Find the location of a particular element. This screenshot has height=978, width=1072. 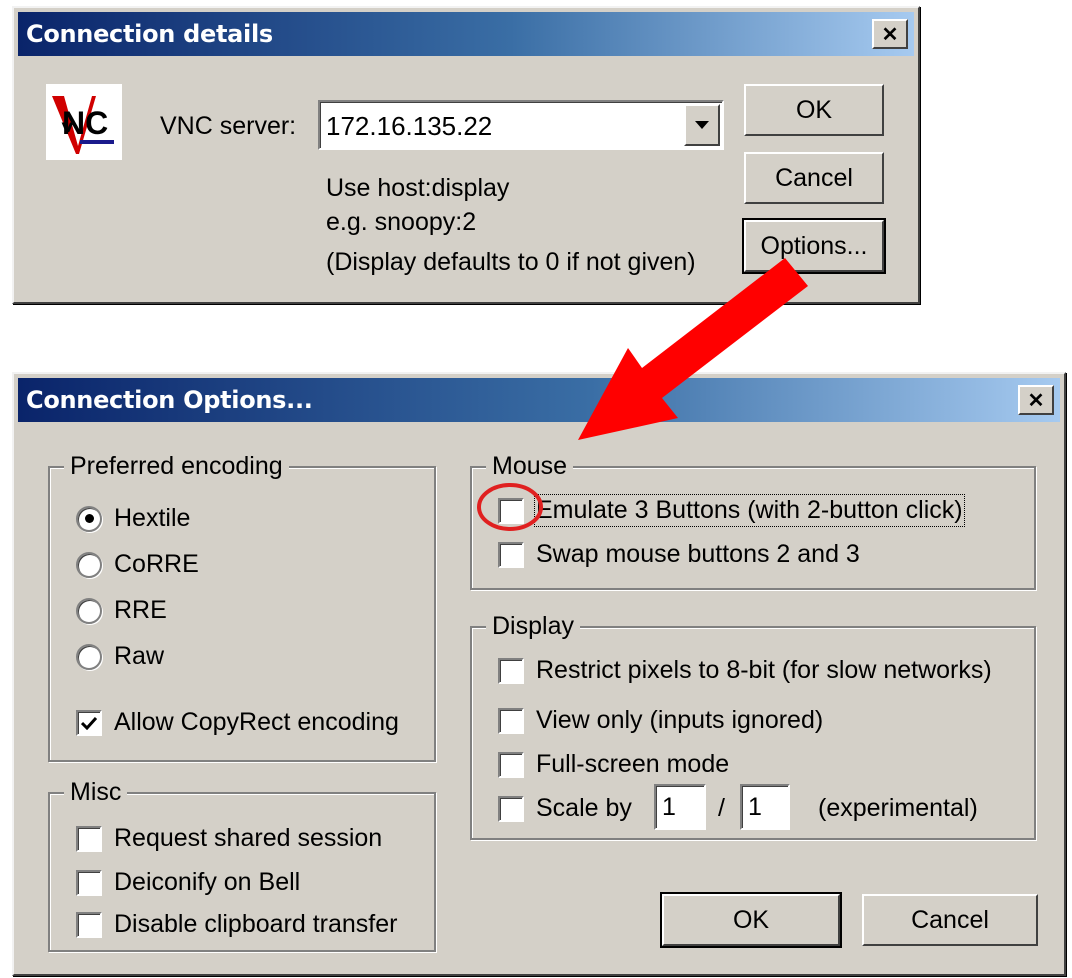

misc-item-shared: Request shared session is located at coordinates (229, 838).